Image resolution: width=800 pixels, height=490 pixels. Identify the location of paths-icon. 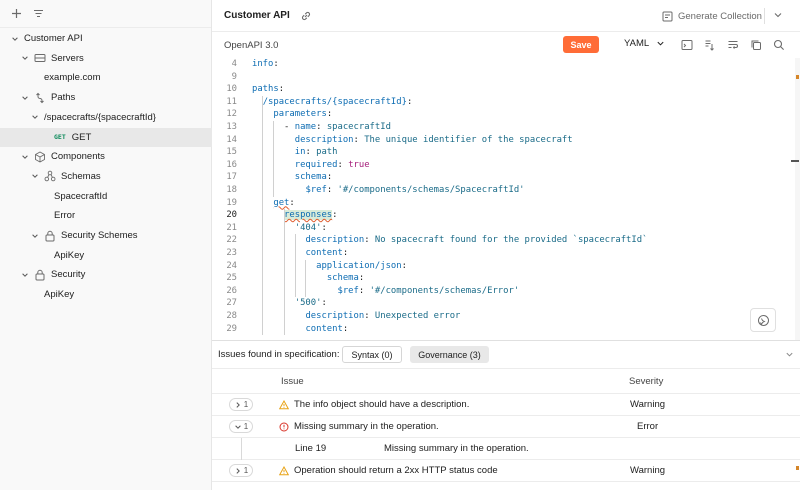
(40, 98).